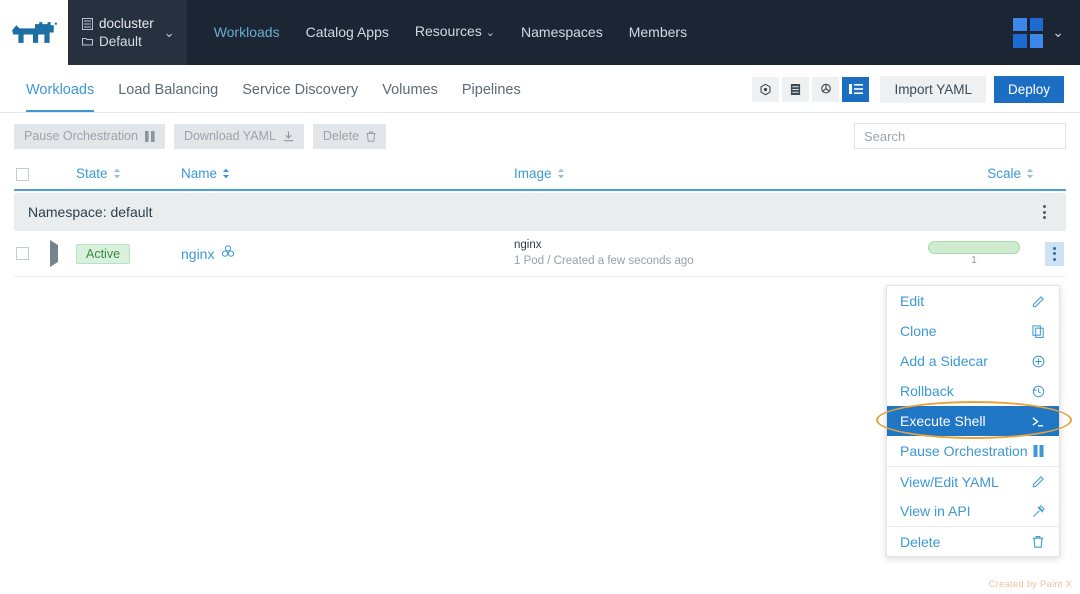  I want to click on plus-circle-icon, so click(1038, 361).